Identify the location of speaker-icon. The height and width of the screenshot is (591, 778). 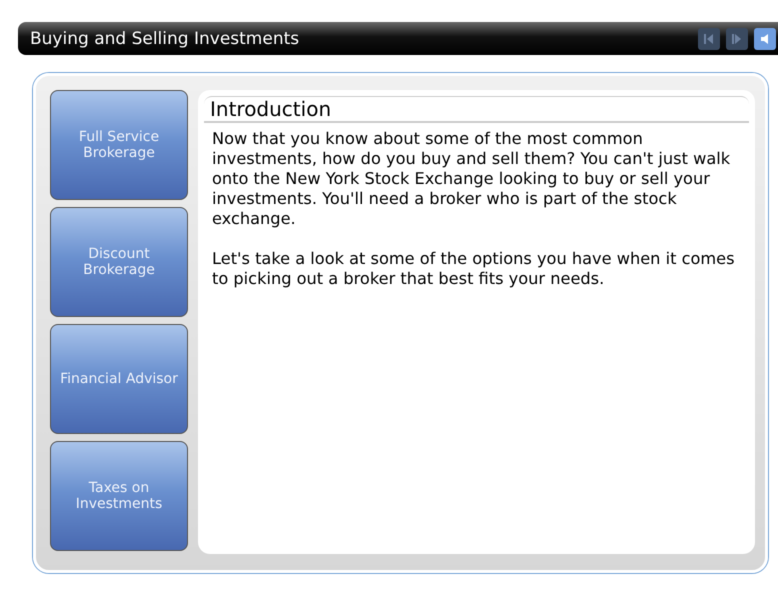
(765, 38).